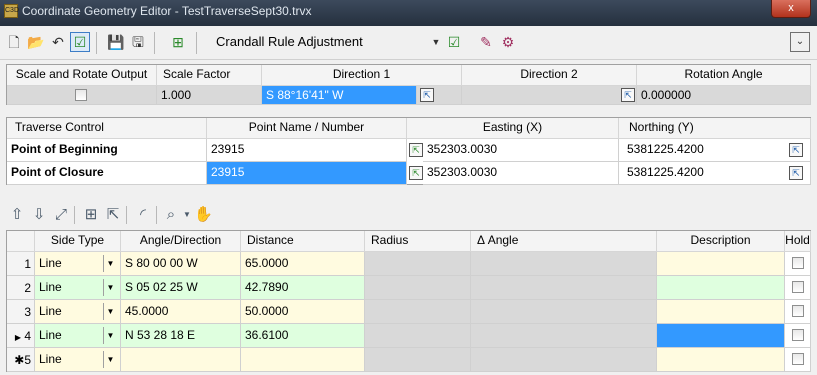 The width and height of the screenshot is (817, 375). What do you see at coordinates (82, 75) in the screenshot?
I see `header-scale-rotate: Scale and Rotate Output` at bounding box center [82, 75].